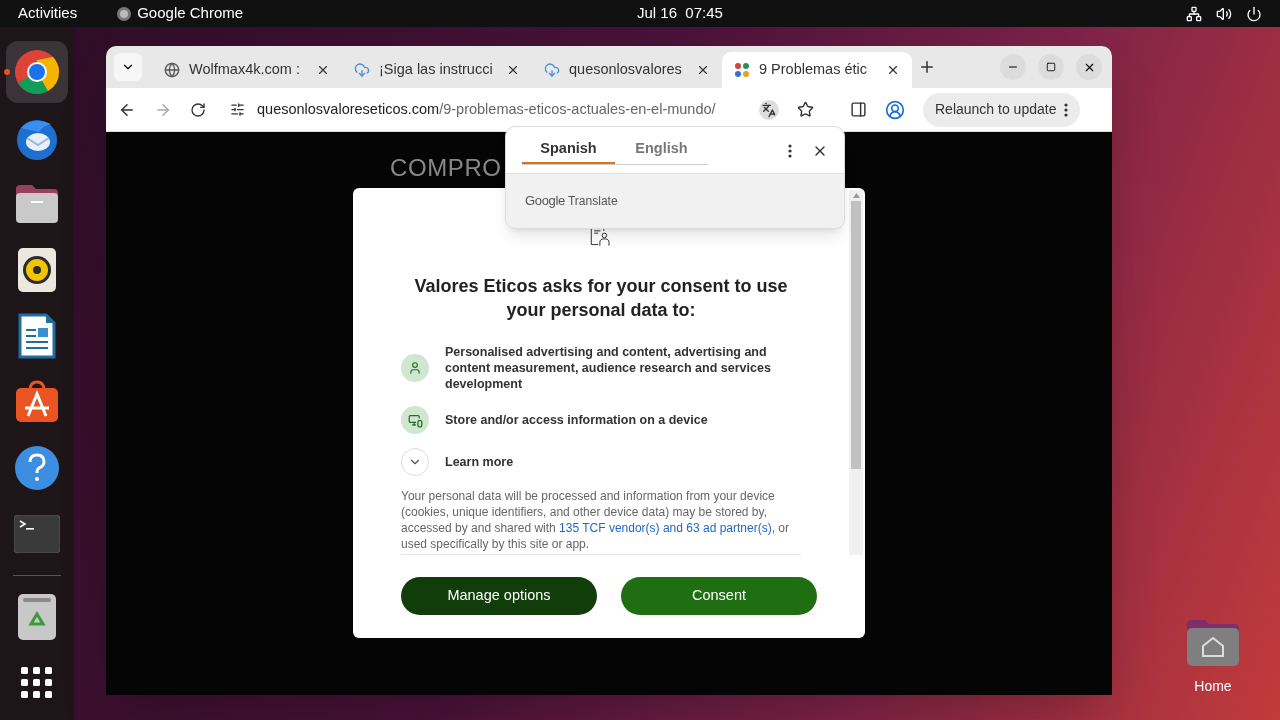 Image resolution: width=1280 pixels, height=720 pixels. What do you see at coordinates (479, 462) in the screenshot?
I see `learn-more-label: Learn more` at bounding box center [479, 462].